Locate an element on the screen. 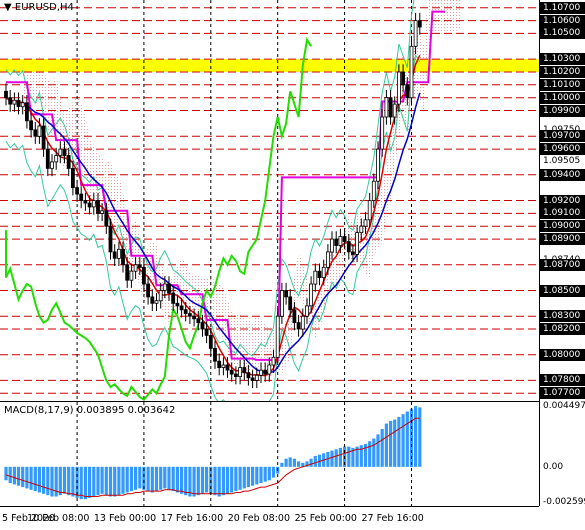  price-label: 1.09200 is located at coordinates (562, 200).